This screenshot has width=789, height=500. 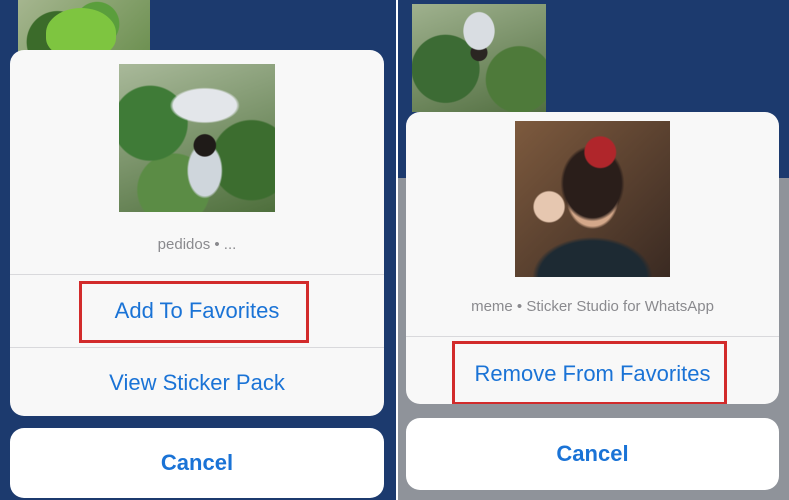 I want to click on view-sticker-pack-button: View Sticker Pack, so click(x=197, y=383).